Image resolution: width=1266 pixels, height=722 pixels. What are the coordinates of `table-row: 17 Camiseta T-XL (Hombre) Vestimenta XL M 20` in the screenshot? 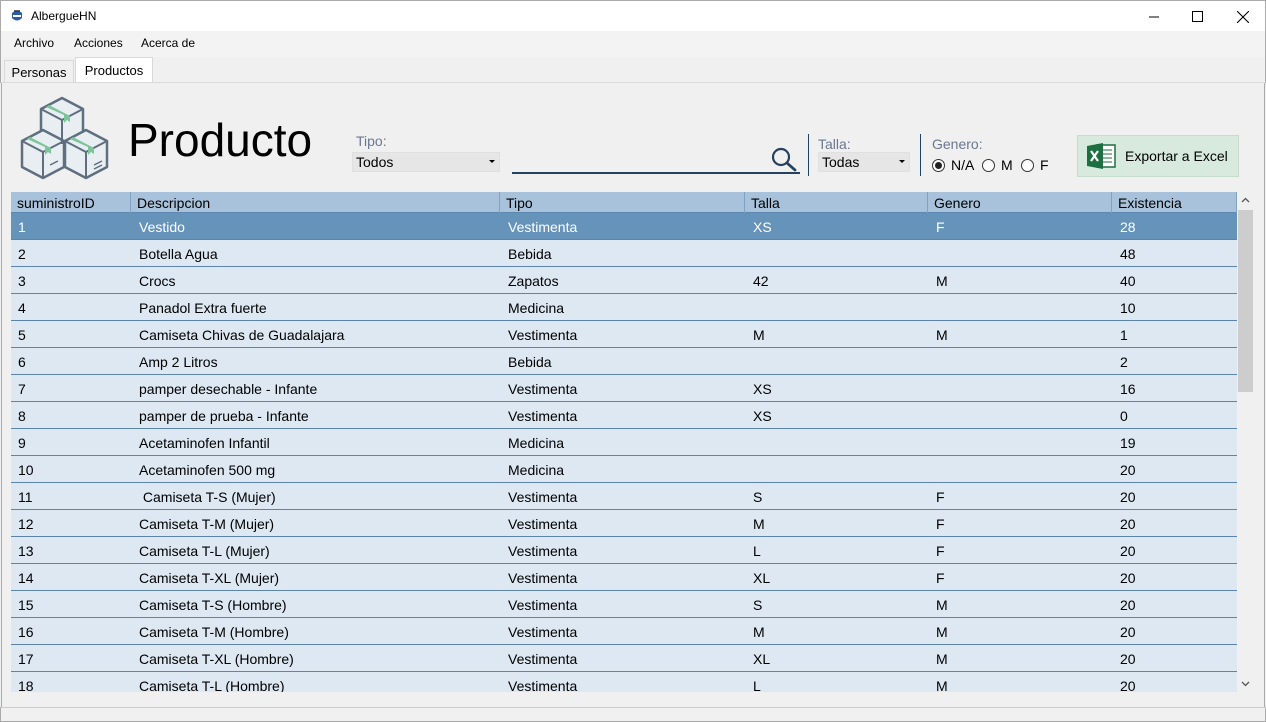 It's located at (624, 658).